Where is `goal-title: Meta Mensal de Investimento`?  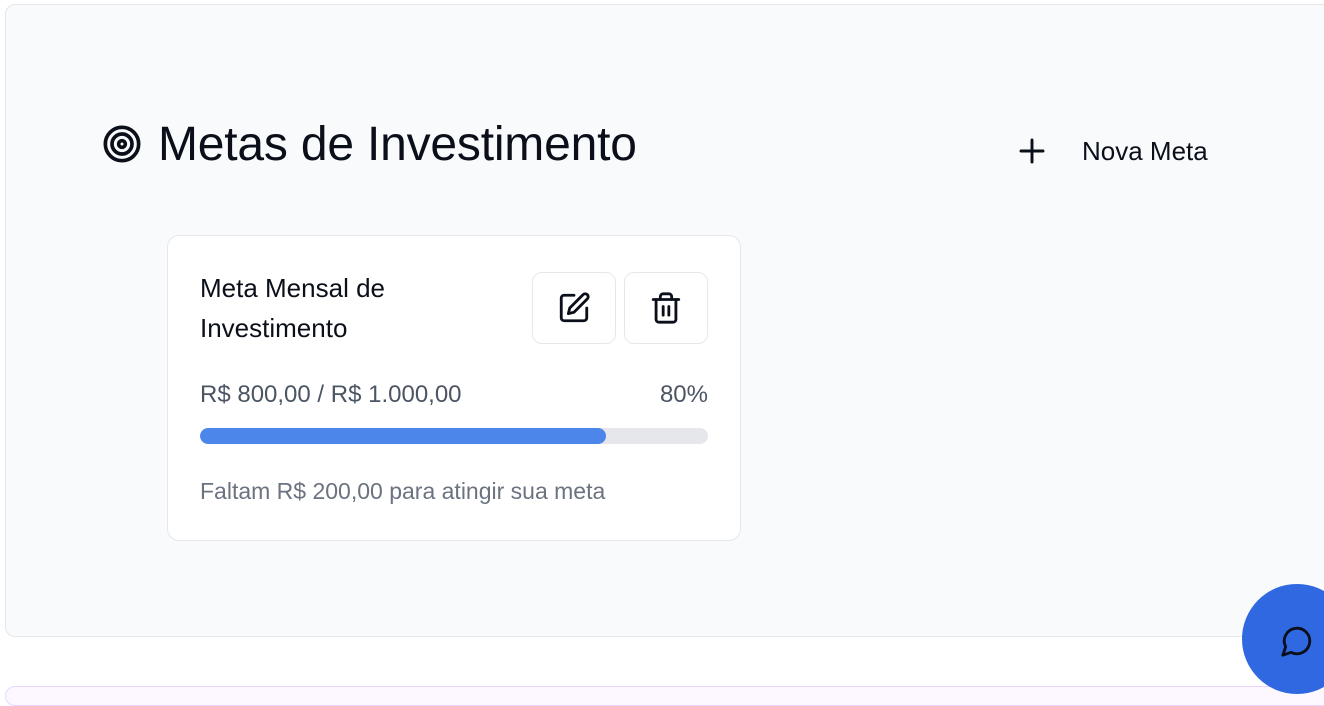 goal-title: Meta Mensal de Investimento is located at coordinates (292, 308).